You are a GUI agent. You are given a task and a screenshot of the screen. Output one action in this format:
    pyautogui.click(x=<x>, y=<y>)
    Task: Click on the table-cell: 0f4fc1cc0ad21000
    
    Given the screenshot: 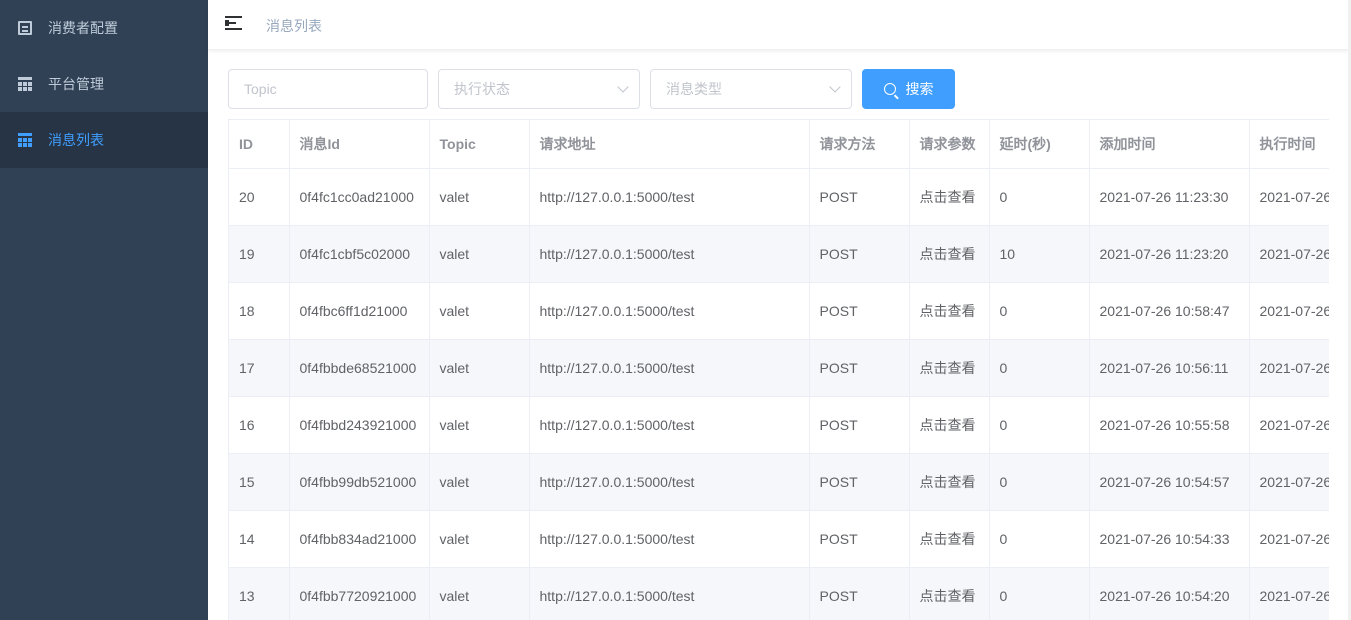 What is the action you would take?
    pyautogui.click(x=359, y=197)
    